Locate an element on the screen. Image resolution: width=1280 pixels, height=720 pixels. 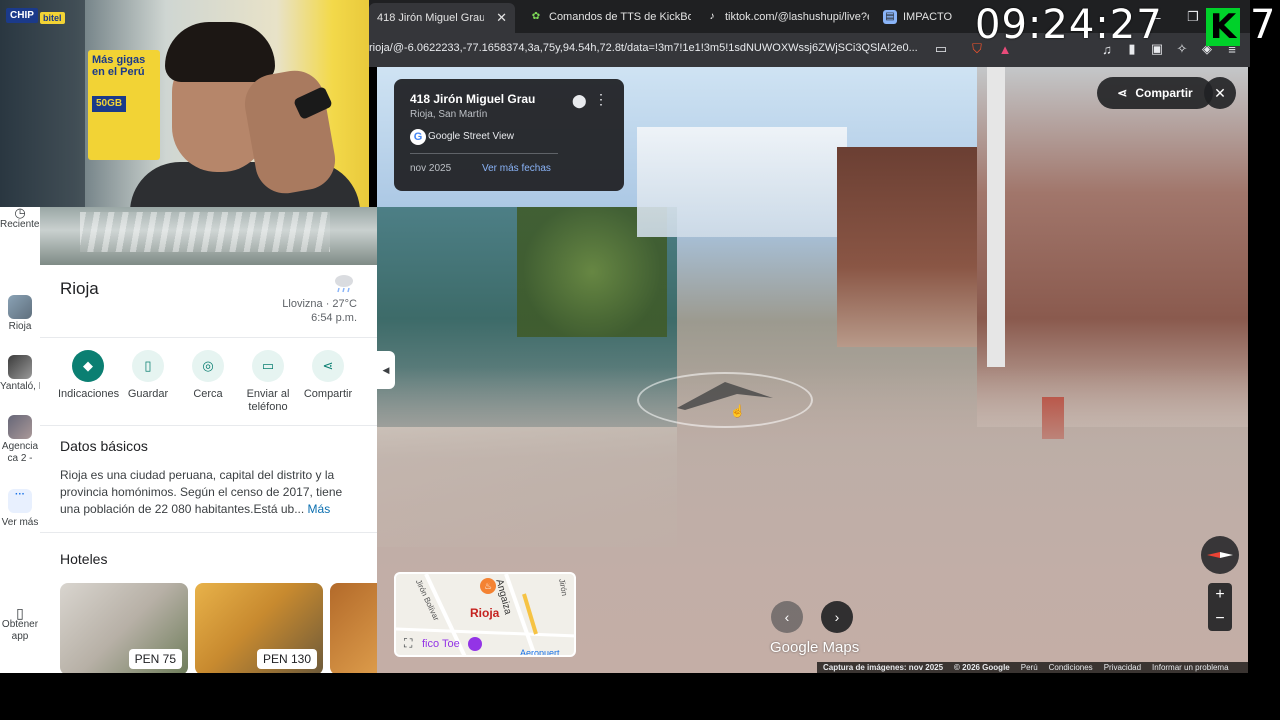
nearby-button: ◎ Cerca is located at coordinates (208, 375).